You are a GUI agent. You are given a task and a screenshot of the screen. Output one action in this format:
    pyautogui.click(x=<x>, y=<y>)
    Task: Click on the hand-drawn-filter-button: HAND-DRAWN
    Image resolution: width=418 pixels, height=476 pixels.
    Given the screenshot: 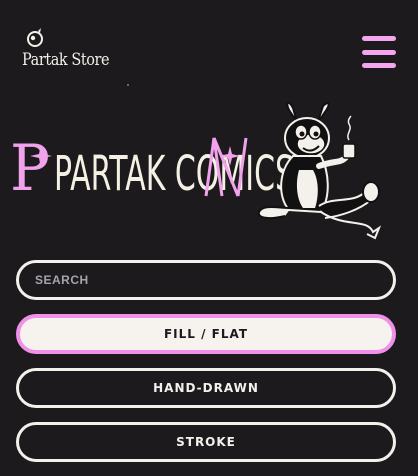 What is the action you would take?
    pyautogui.click(x=206, y=388)
    